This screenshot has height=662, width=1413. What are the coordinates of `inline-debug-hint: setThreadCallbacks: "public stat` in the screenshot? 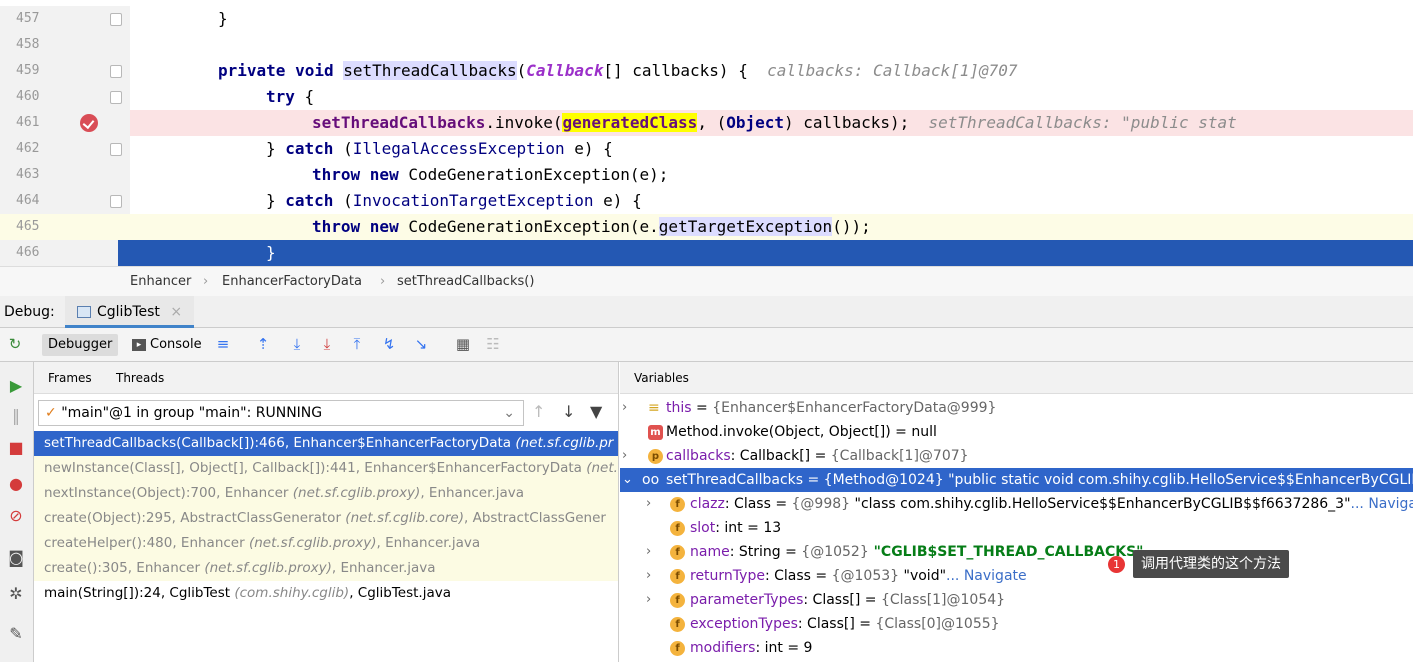 It's located at (1082, 122).